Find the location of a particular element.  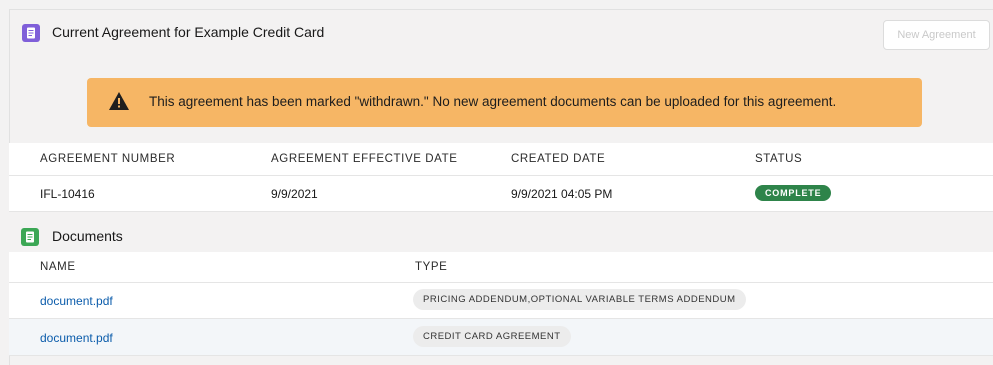

column-header-status: STATUS is located at coordinates (779, 159).